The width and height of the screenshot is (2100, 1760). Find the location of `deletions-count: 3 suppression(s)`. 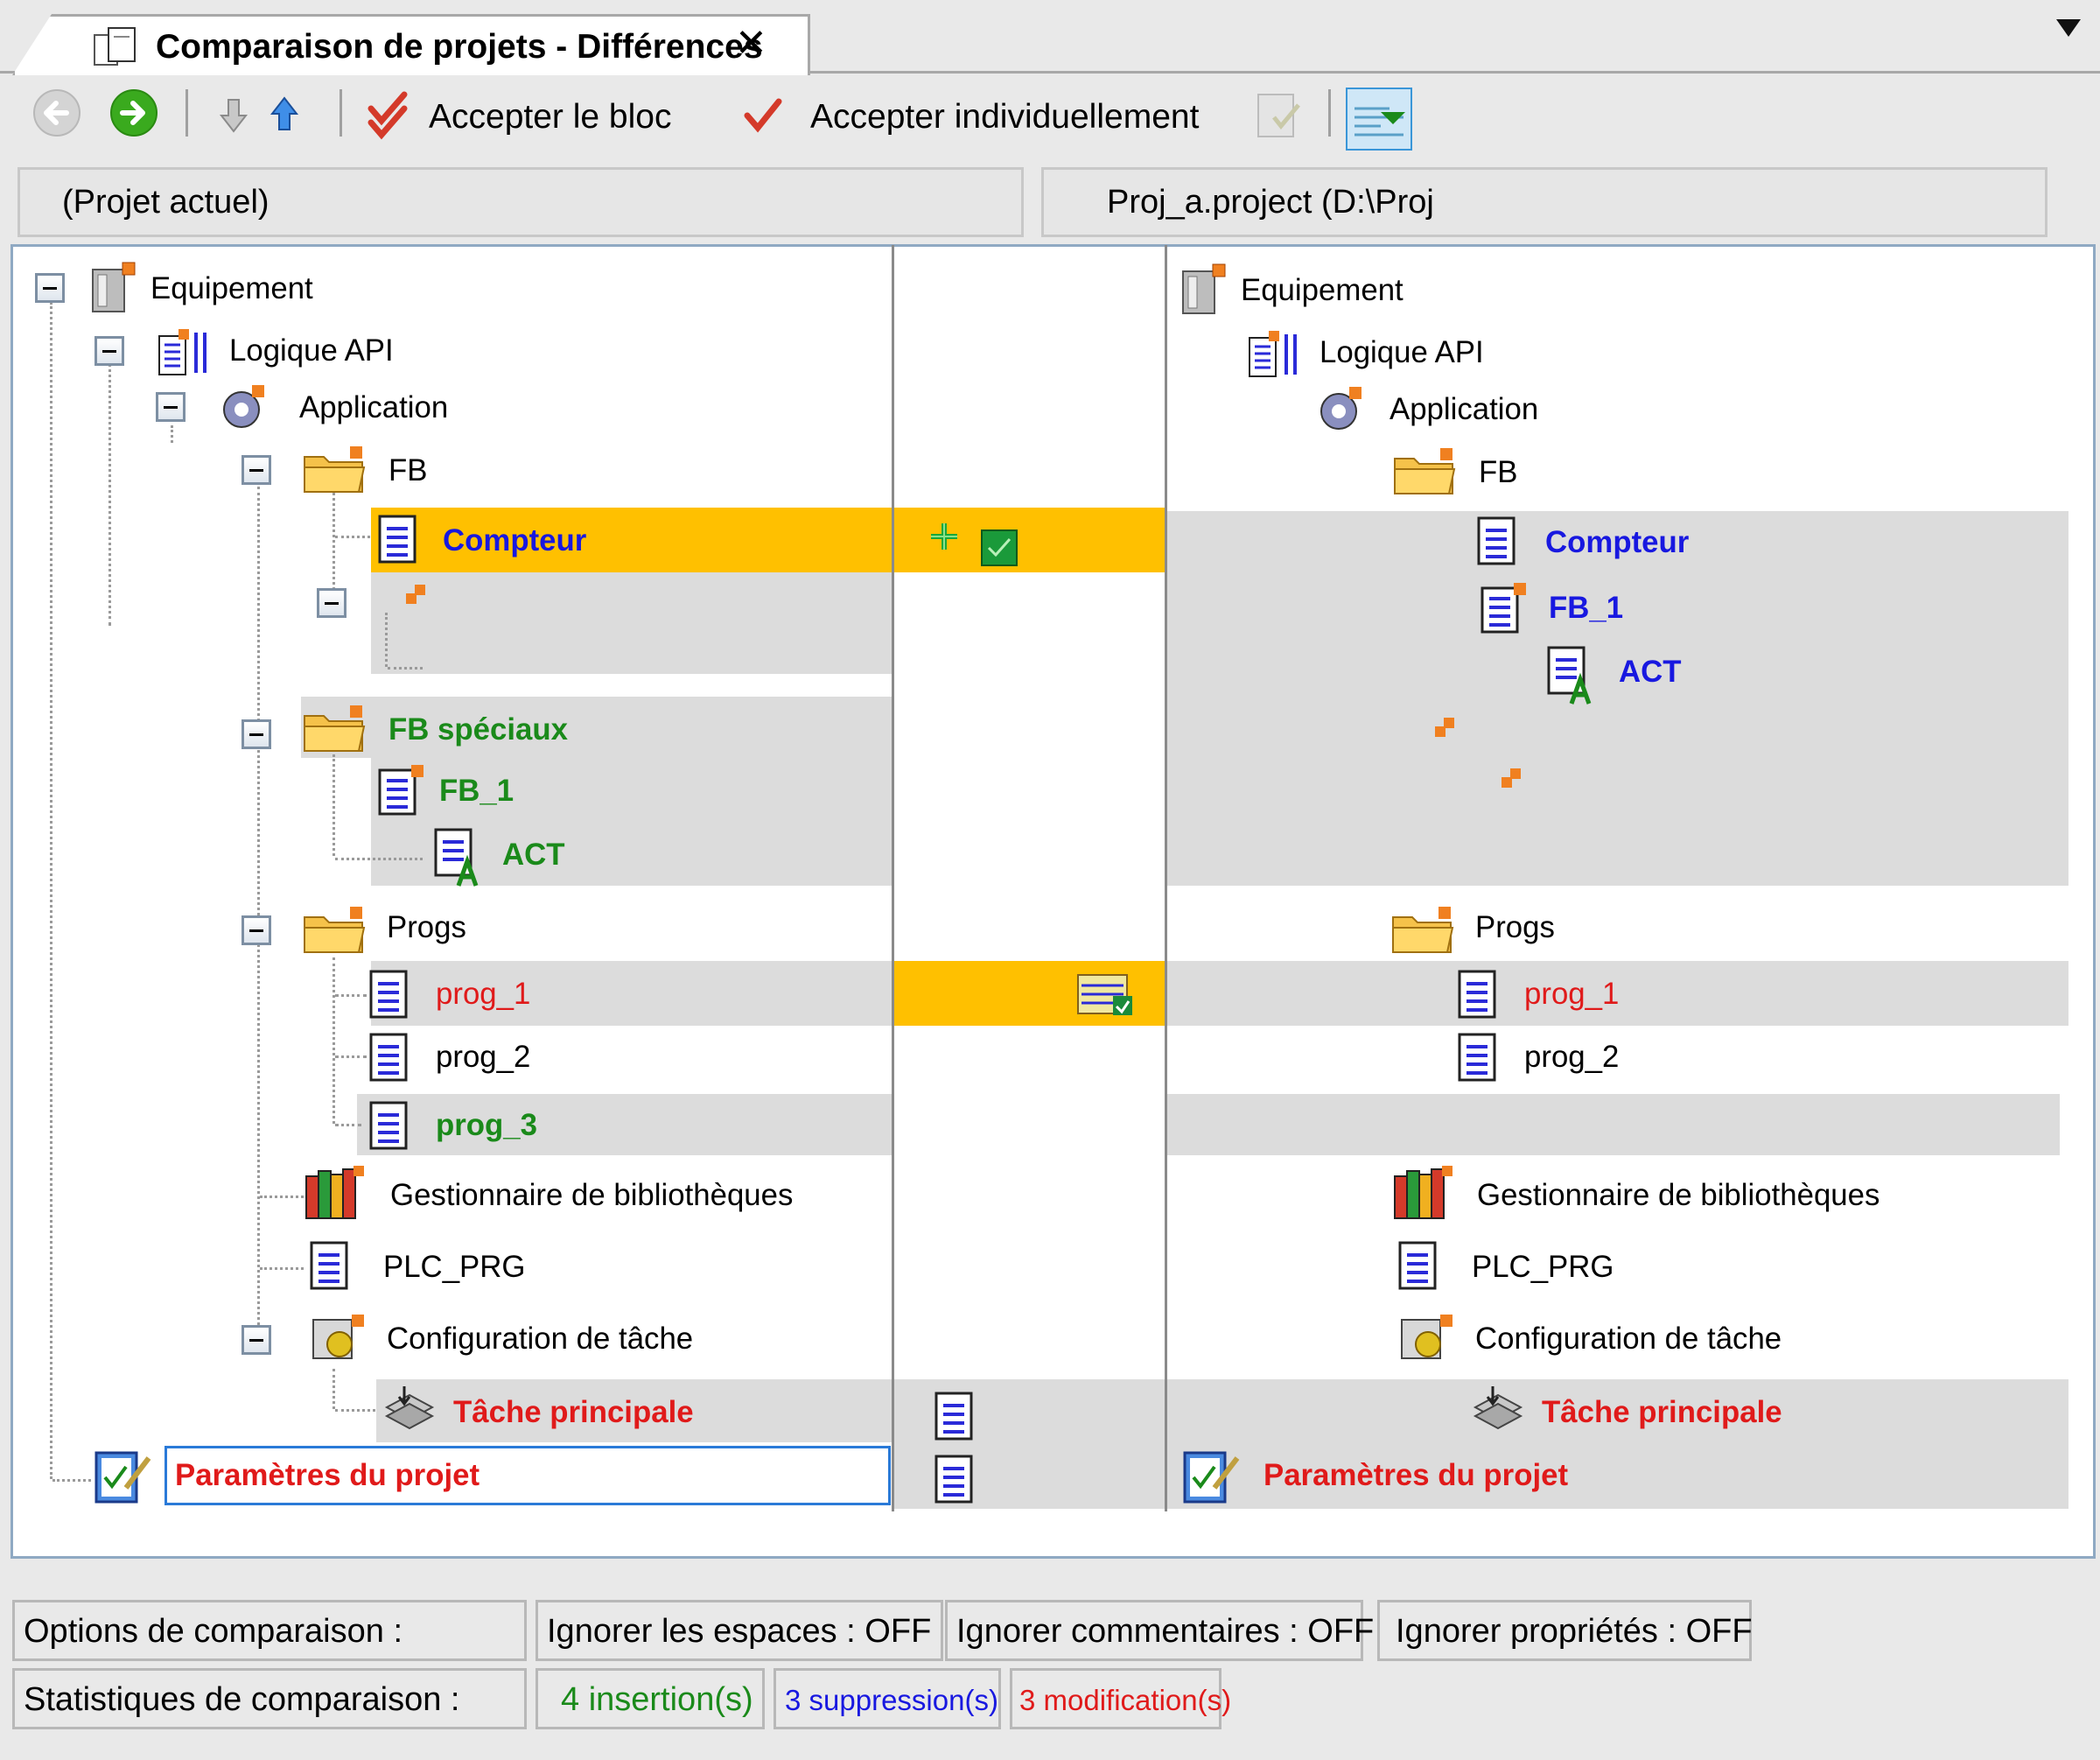

deletions-count: 3 suppression(s) is located at coordinates (887, 1698).